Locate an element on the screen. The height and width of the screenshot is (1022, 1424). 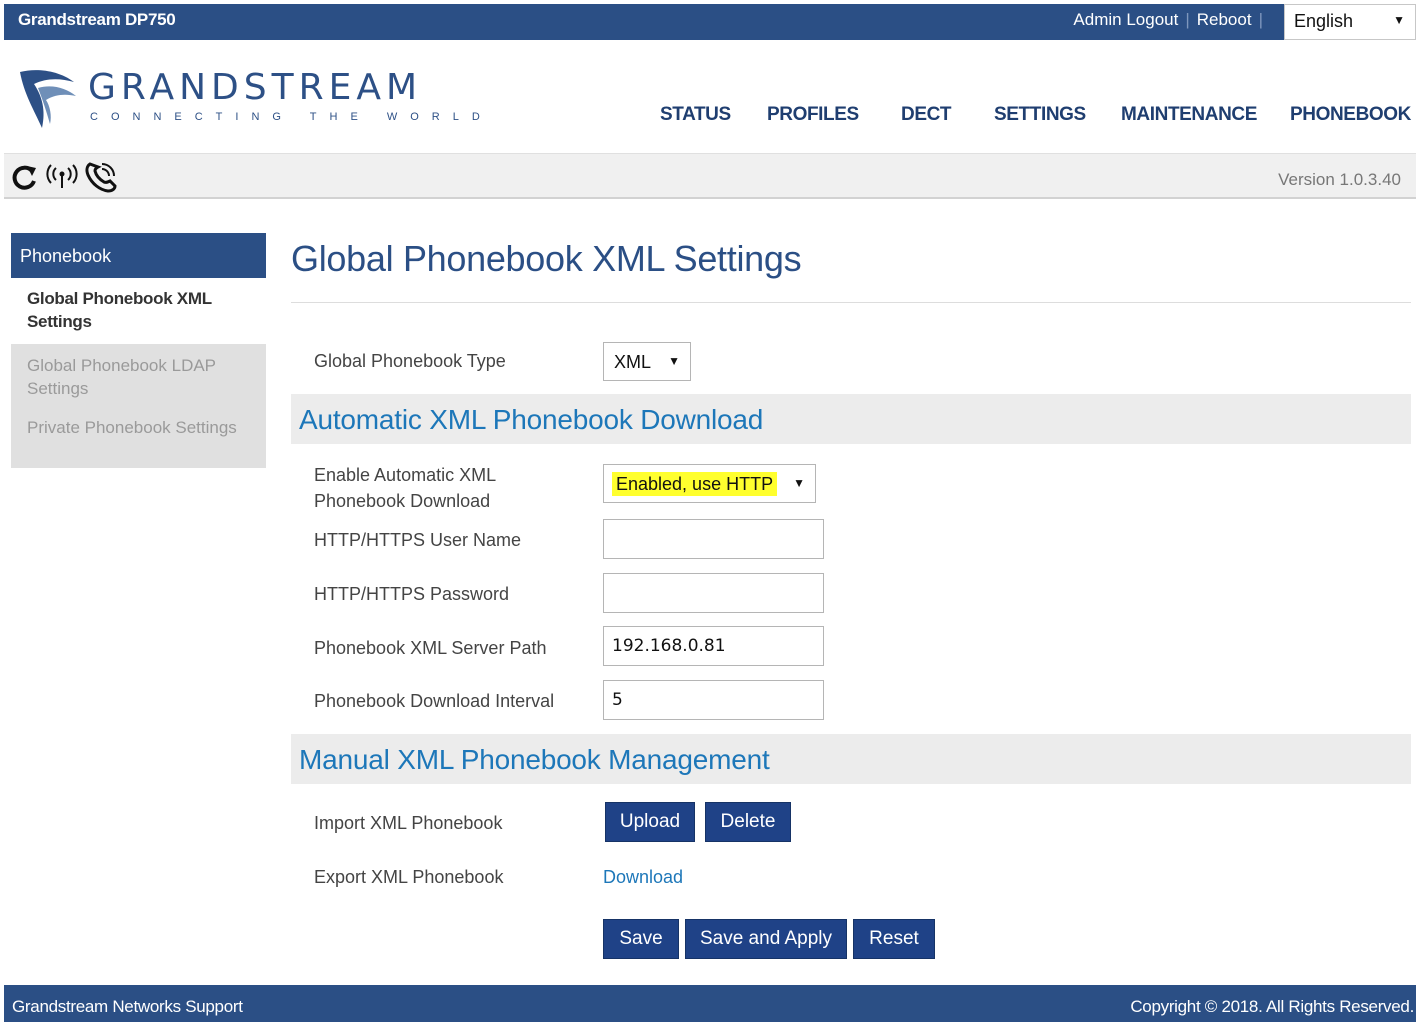
language-value: English is located at coordinates (1324, 21).